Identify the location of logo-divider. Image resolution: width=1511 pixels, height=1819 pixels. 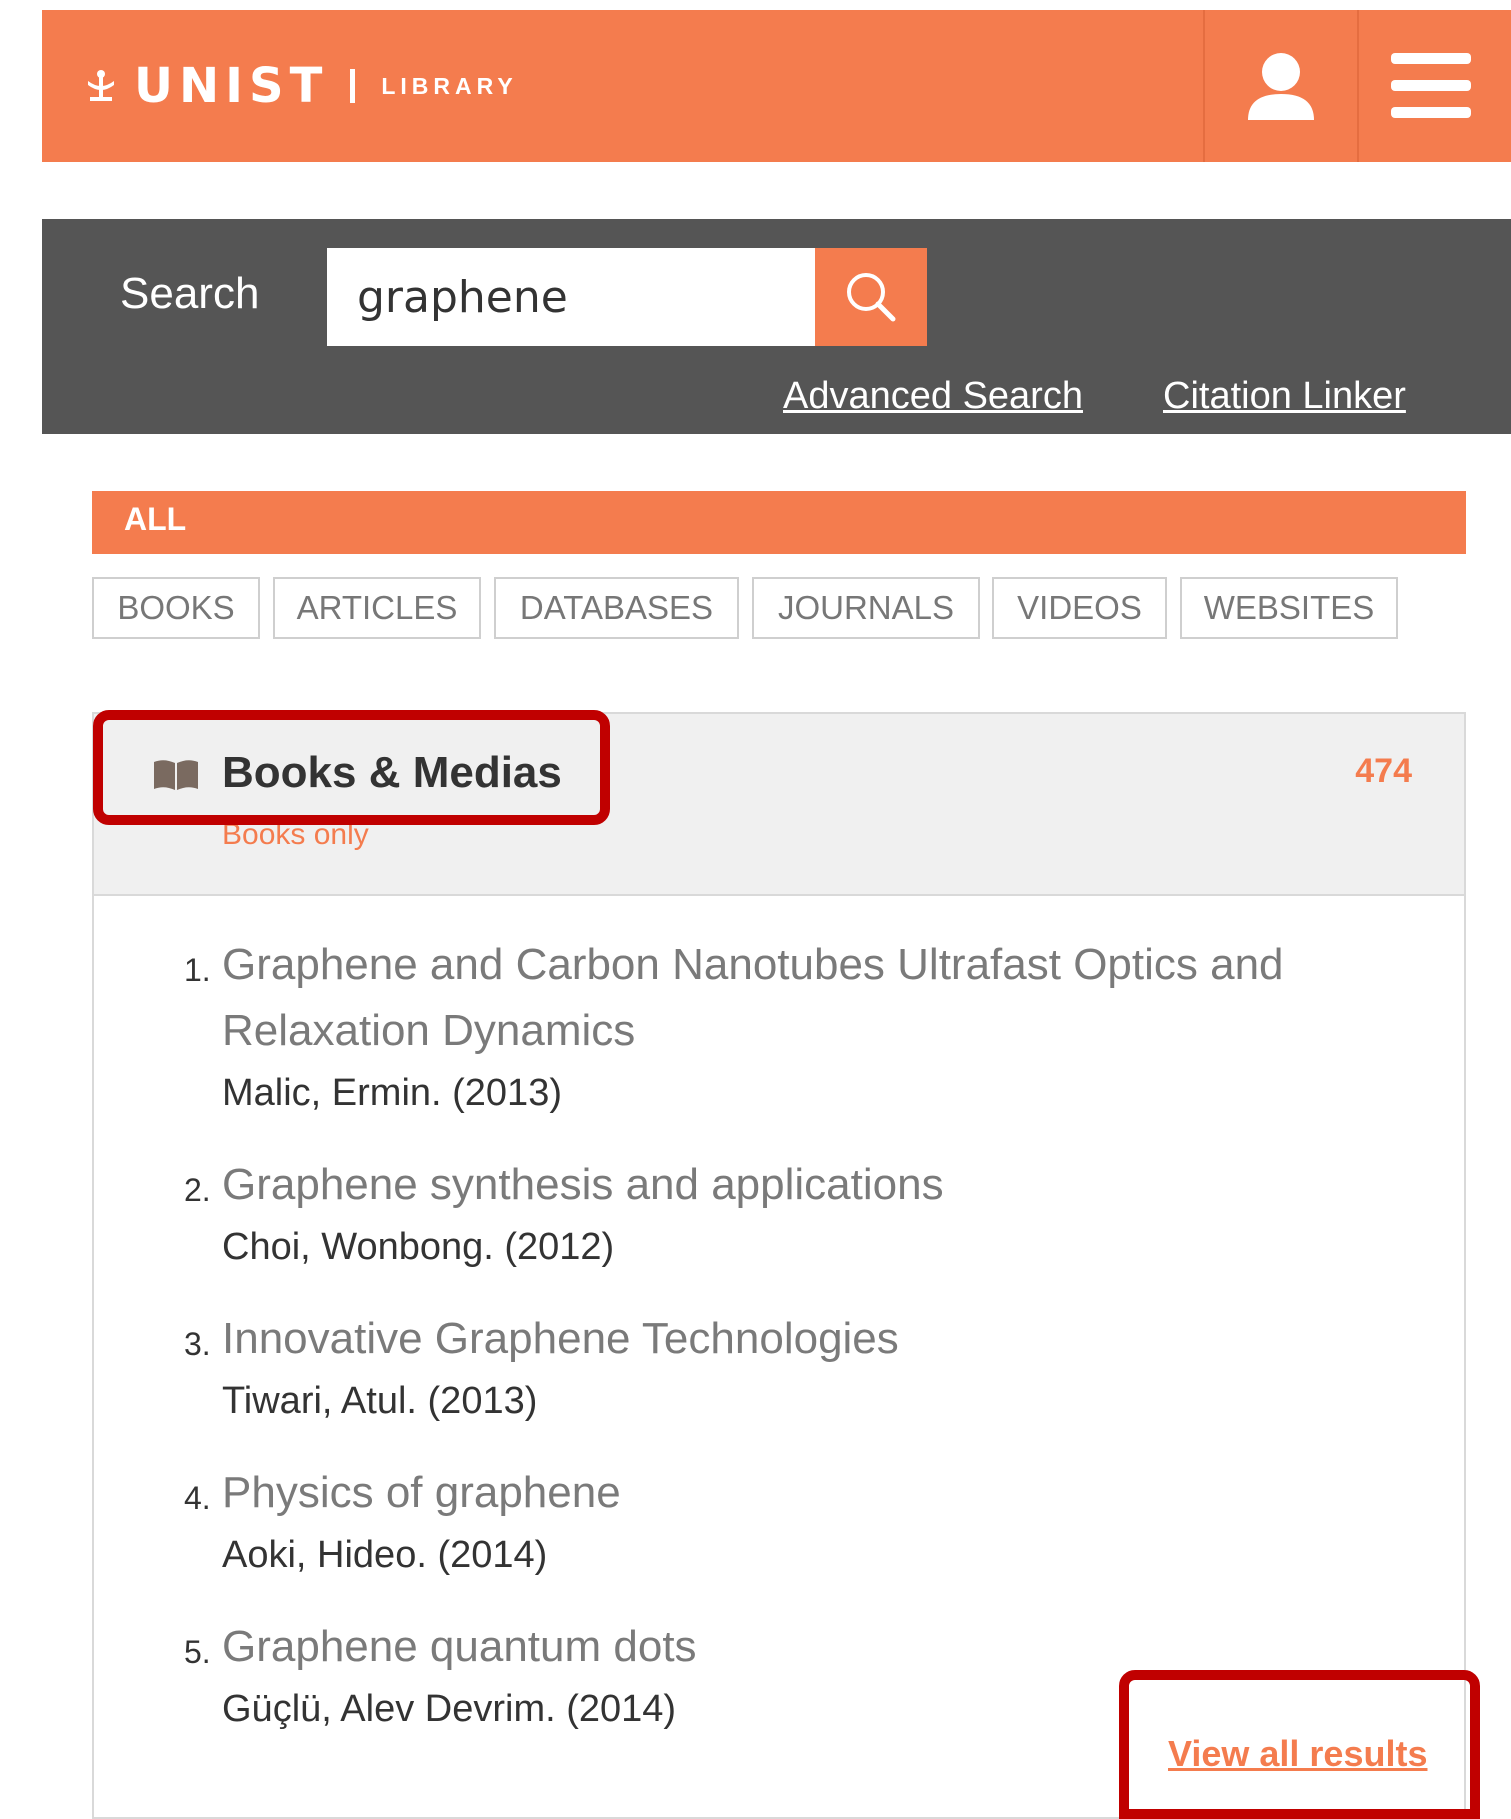
(353, 86).